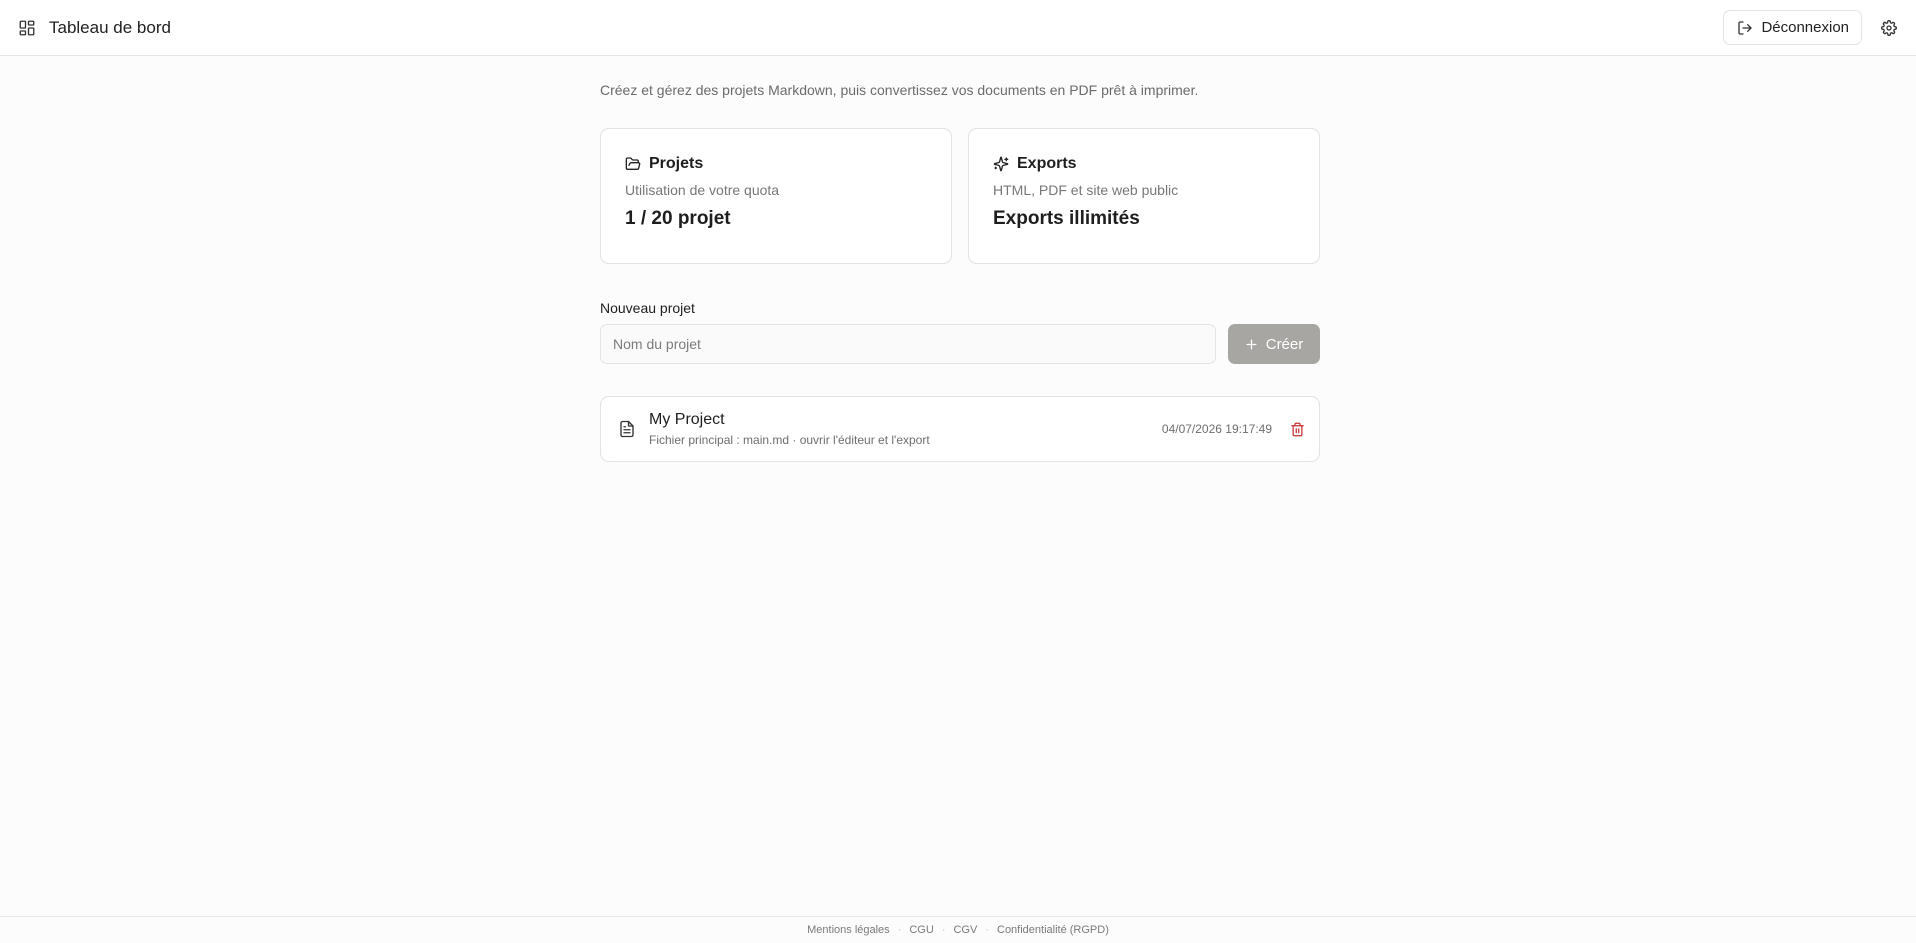 The width and height of the screenshot is (1916, 943). What do you see at coordinates (848, 930) in the screenshot?
I see `footer-link-legal: Mentions légales` at bounding box center [848, 930].